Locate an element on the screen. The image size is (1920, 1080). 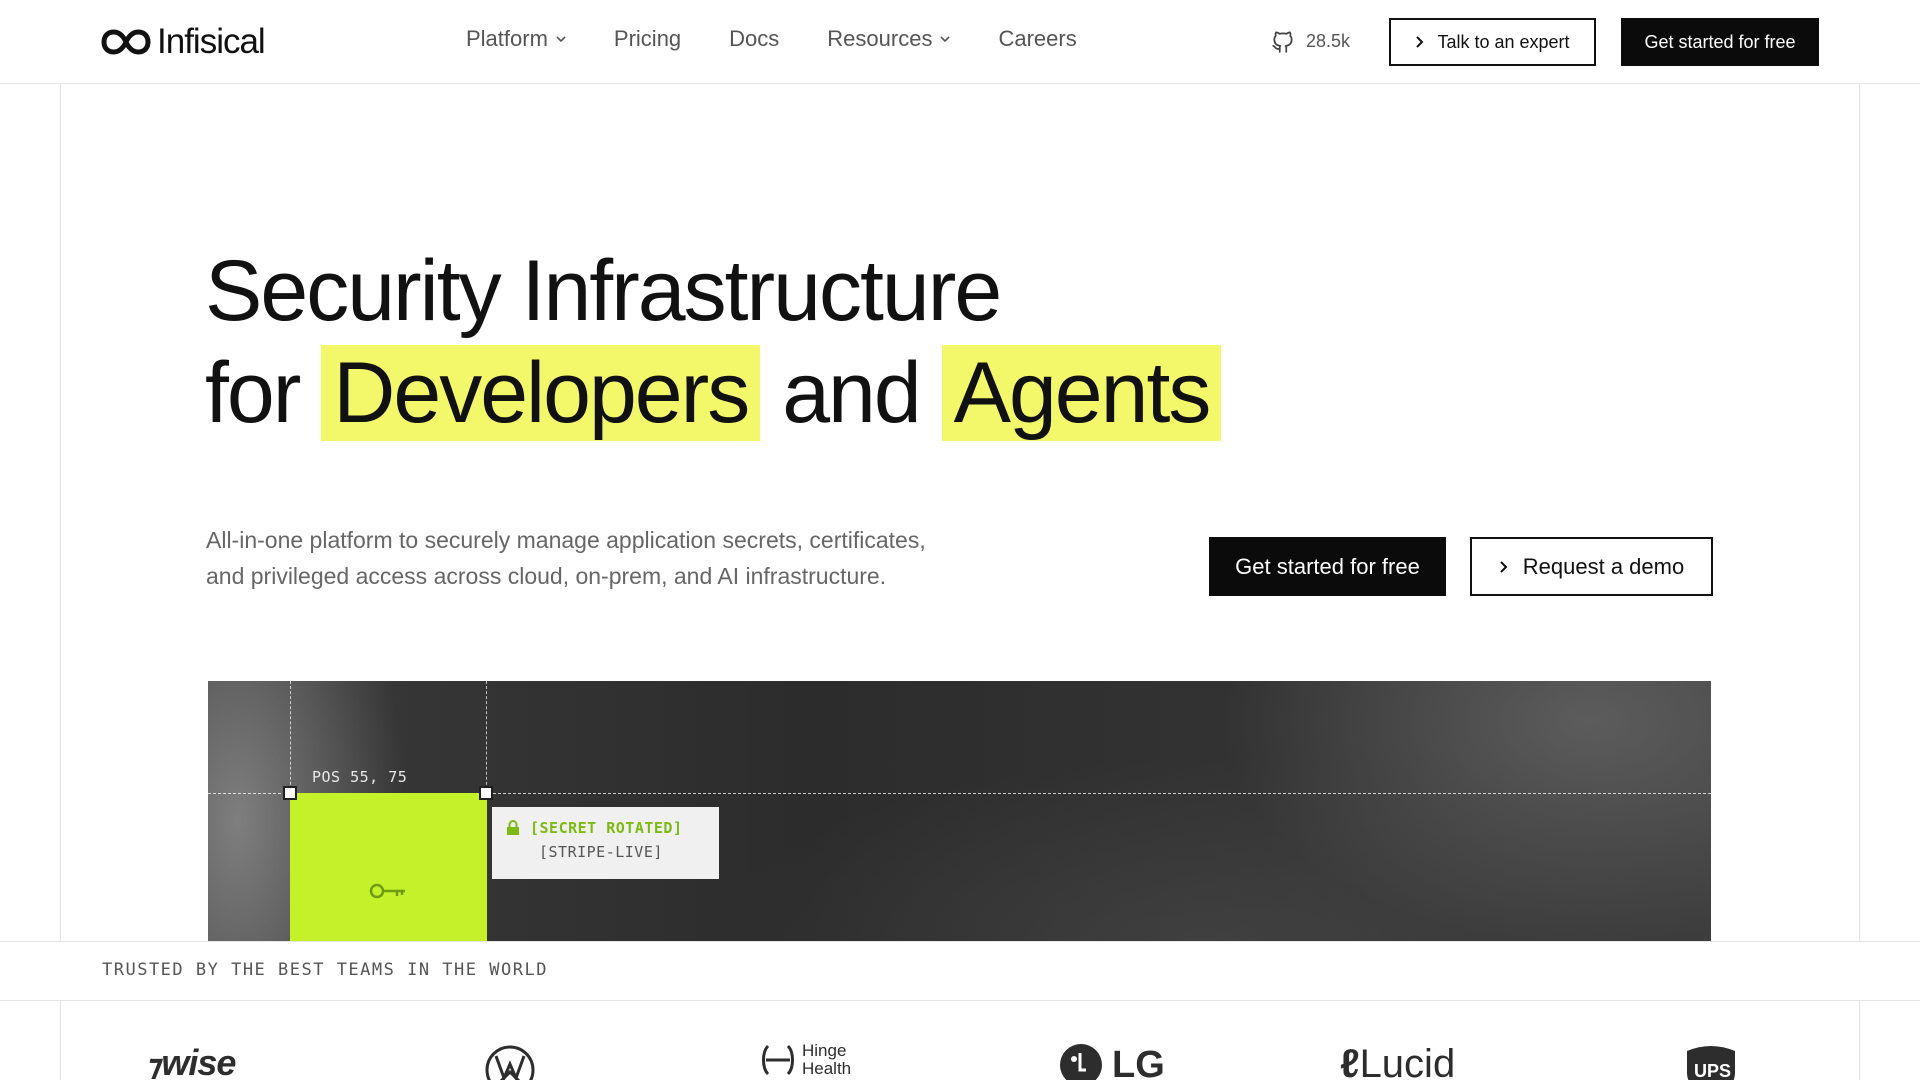
main-menu: Platform Pricing Docs Resources Careers is located at coordinates (771, 39).